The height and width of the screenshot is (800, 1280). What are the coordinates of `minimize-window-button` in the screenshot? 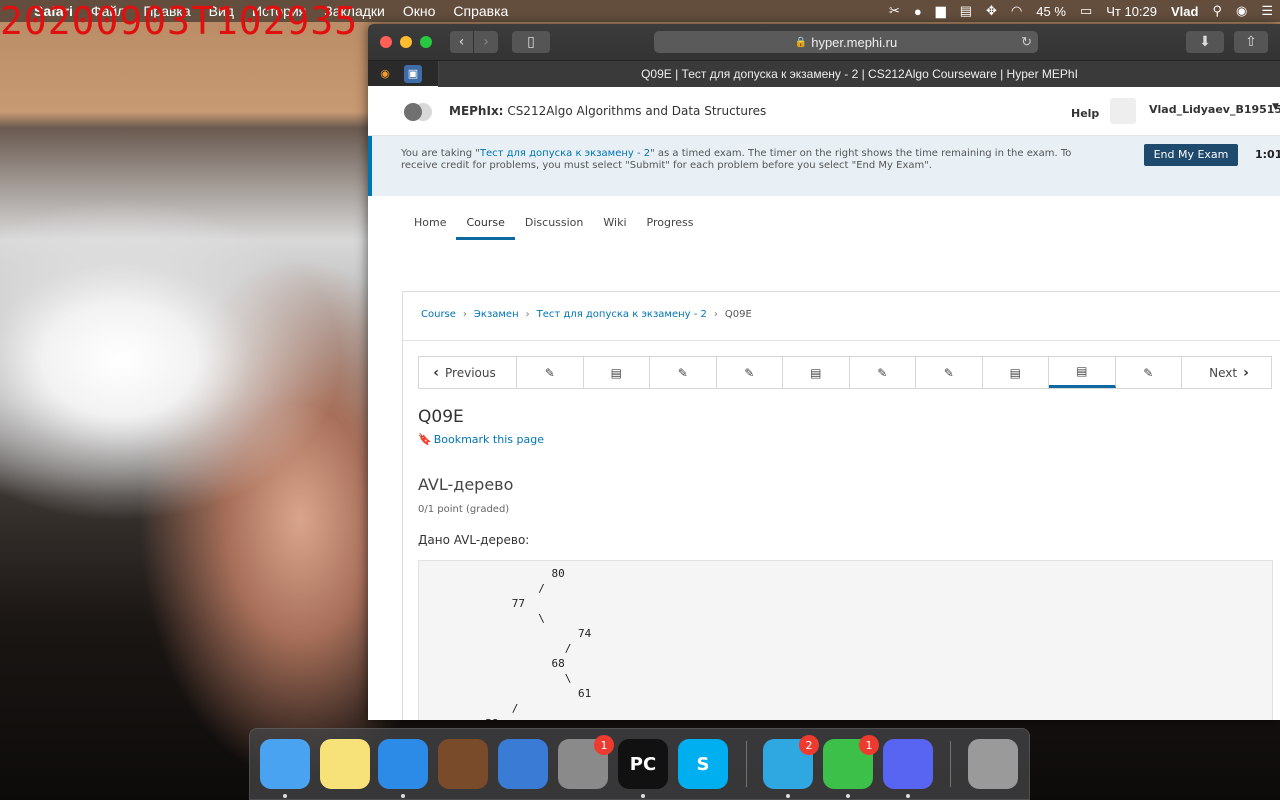 It's located at (406, 42).